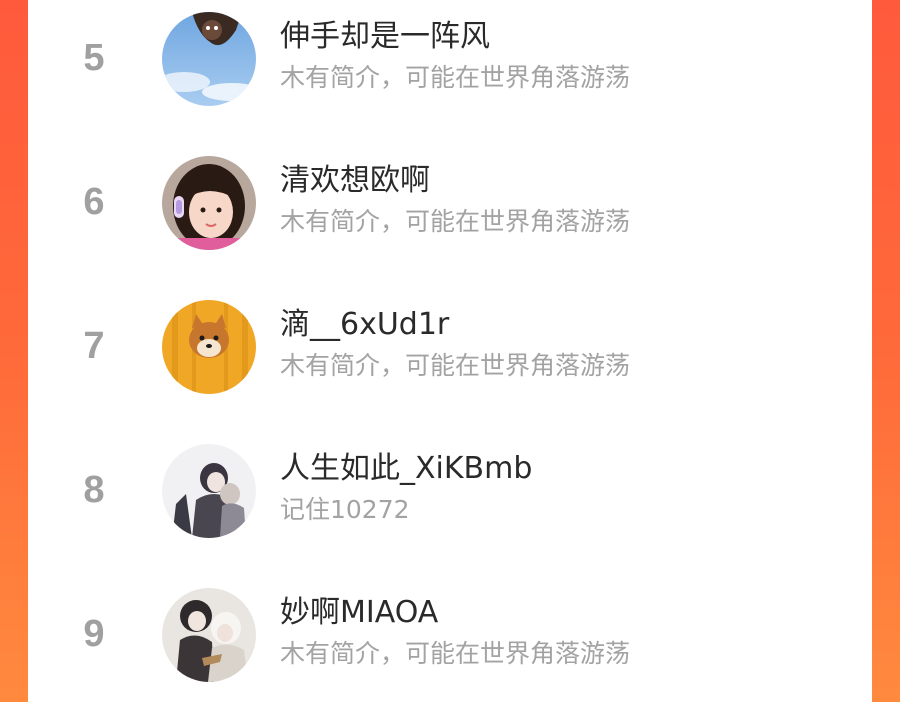 The height and width of the screenshot is (702, 900). Describe the element at coordinates (385, 37) in the screenshot. I see `user-name: 伸手却是一阵风` at that location.